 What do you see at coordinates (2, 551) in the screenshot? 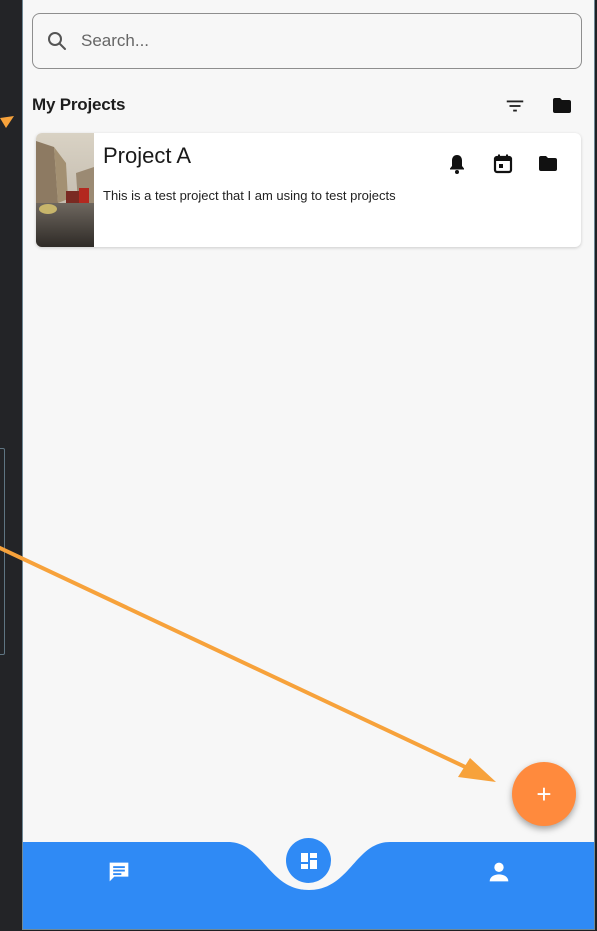
I see `side-panel-edge` at bounding box center [2, 551].